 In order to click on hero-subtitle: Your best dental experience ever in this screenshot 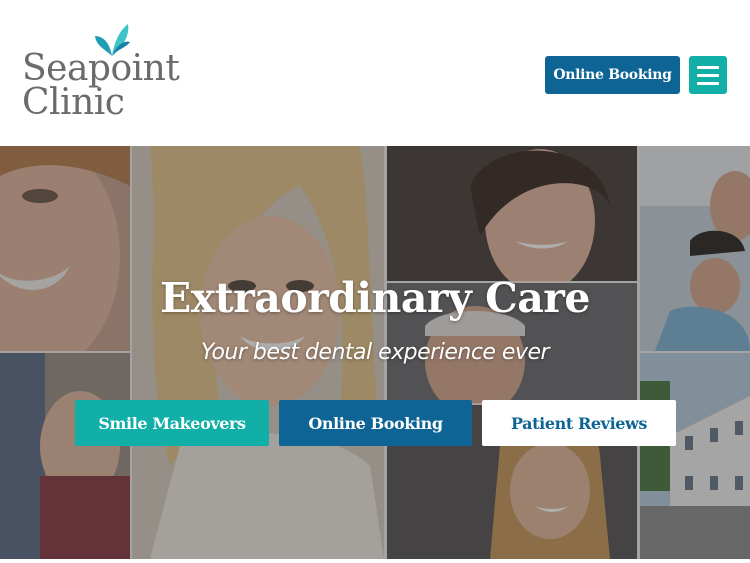, I will do `click(375, 352)`.